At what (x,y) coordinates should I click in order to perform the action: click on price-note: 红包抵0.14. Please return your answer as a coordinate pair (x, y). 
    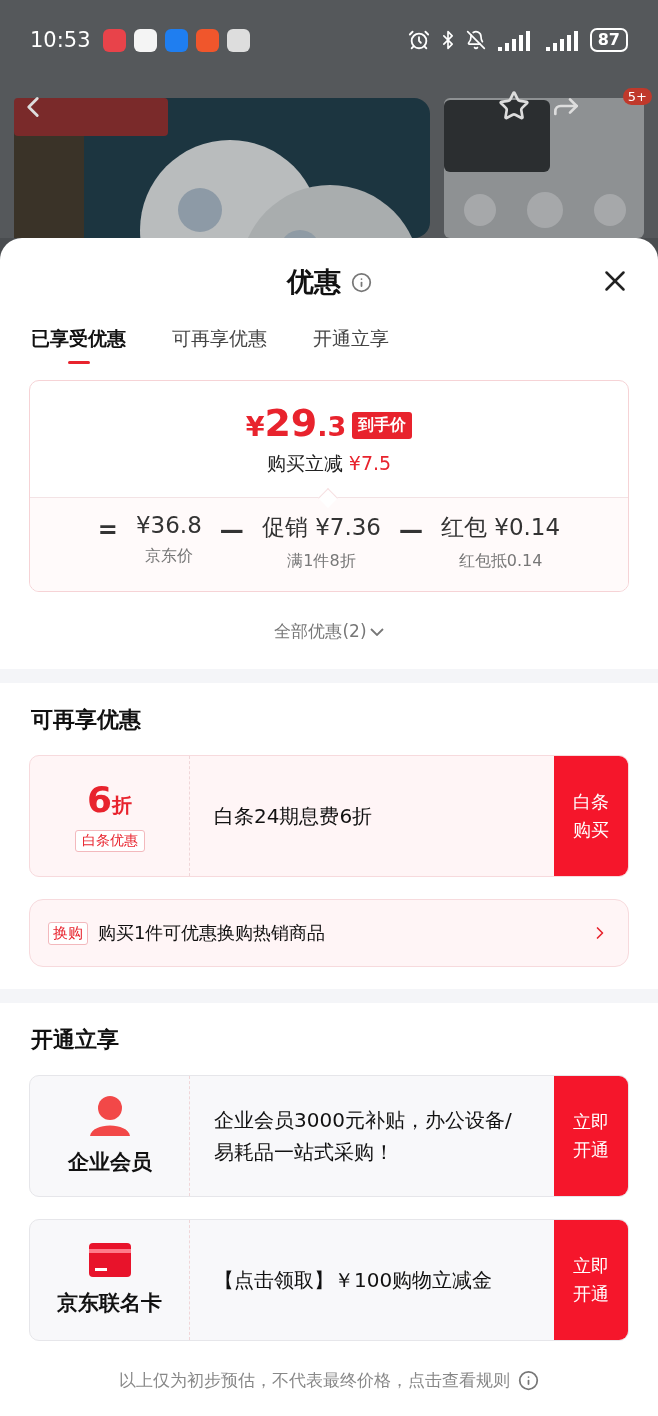
    Looking at the image, I should click on (500, 561).